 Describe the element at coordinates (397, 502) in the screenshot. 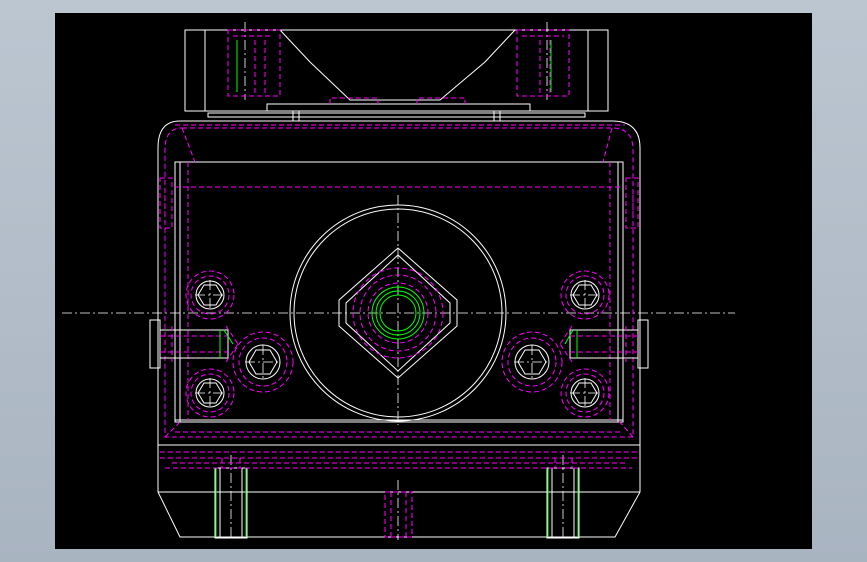

I see `base-screw-threads` at that location.